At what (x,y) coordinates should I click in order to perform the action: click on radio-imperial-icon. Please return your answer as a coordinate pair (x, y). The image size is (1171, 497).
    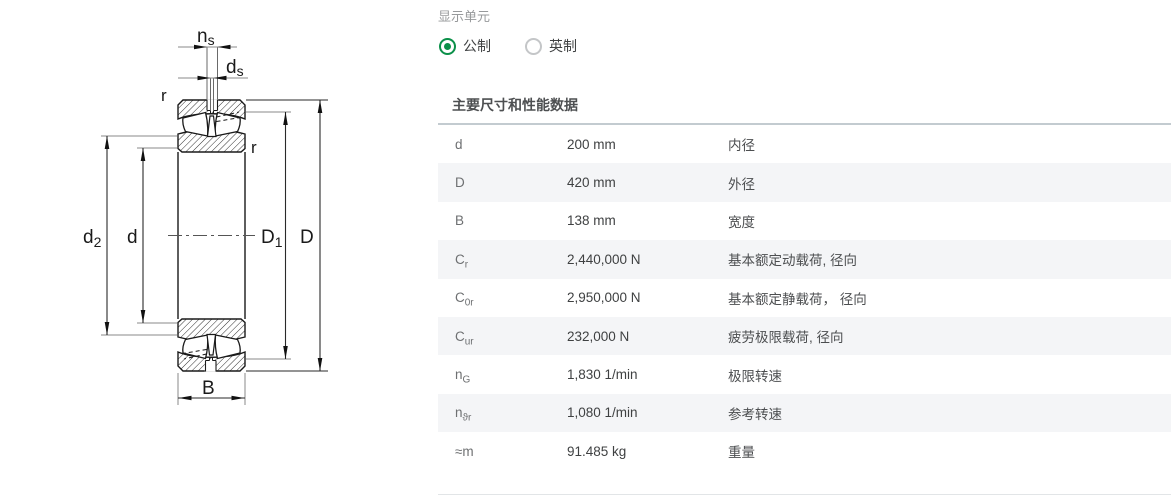
    Looking at the image, I should click on (533, 46).